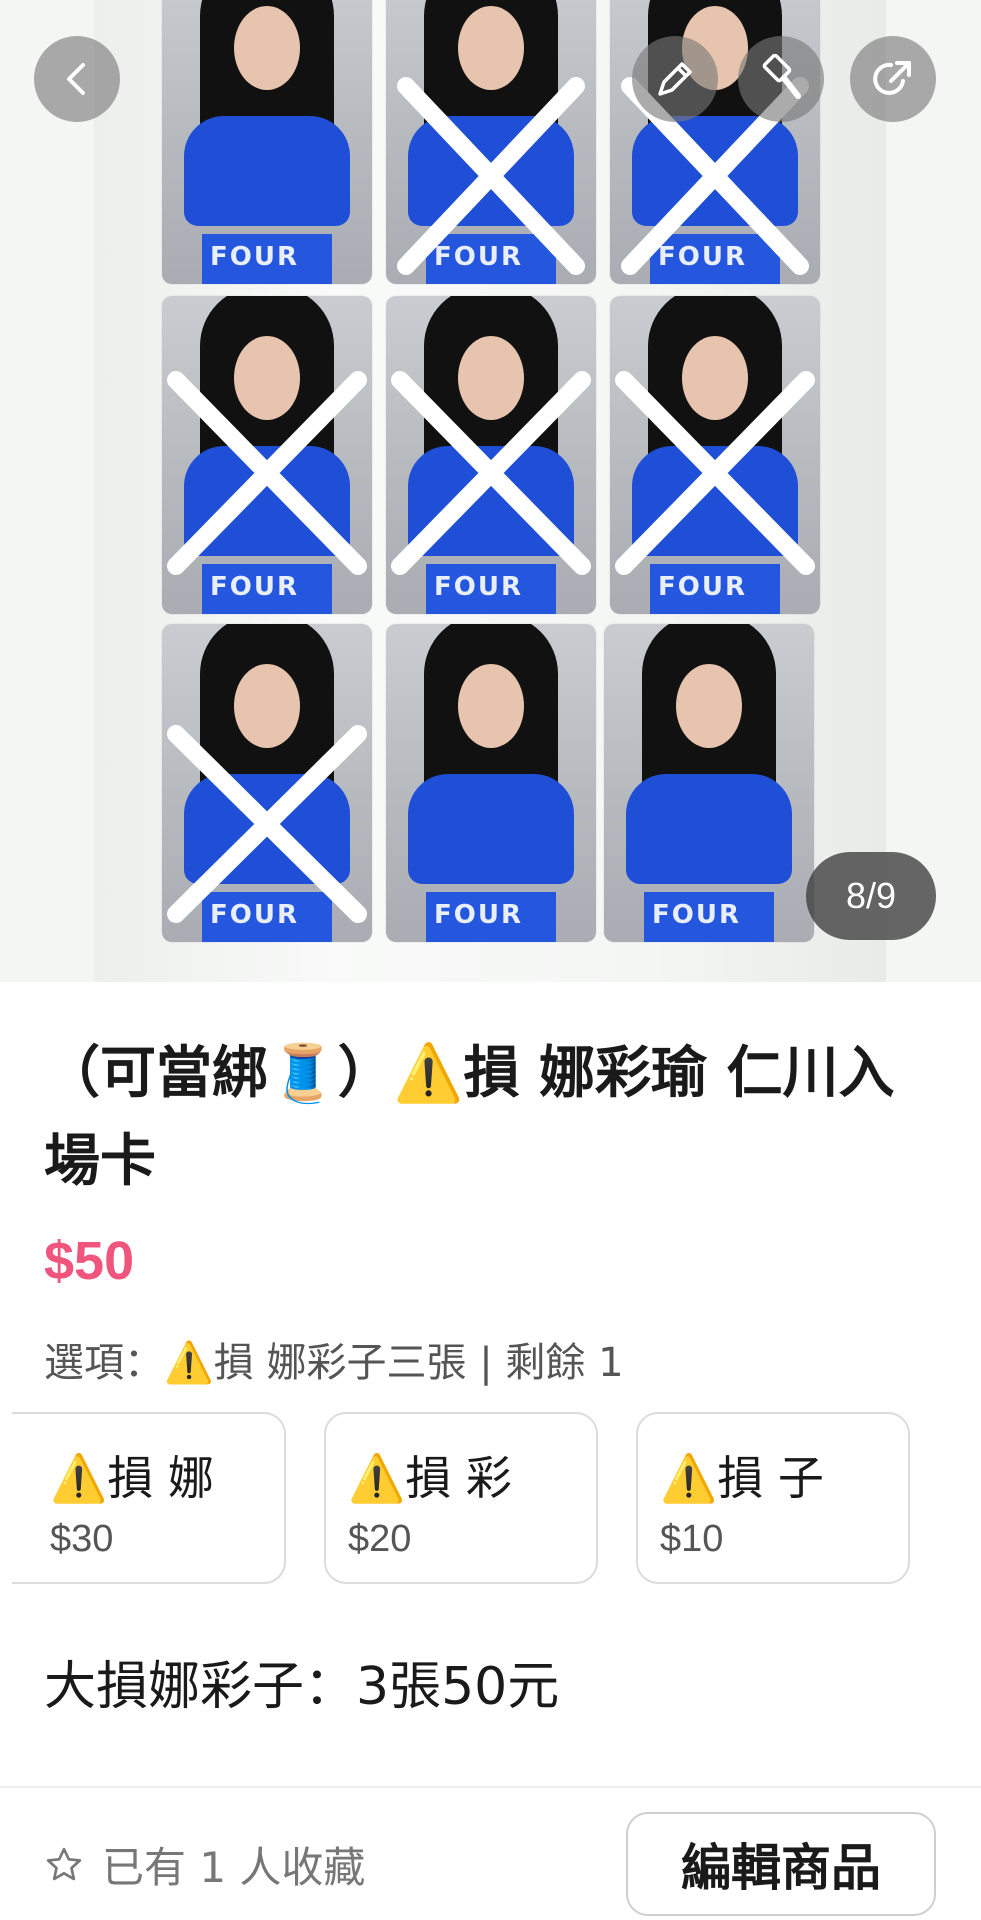 Image resolution: width=981 pixels, height=1920 pixels. I want to click on option-name: ⚠️損 娜, so click(132, 1478).